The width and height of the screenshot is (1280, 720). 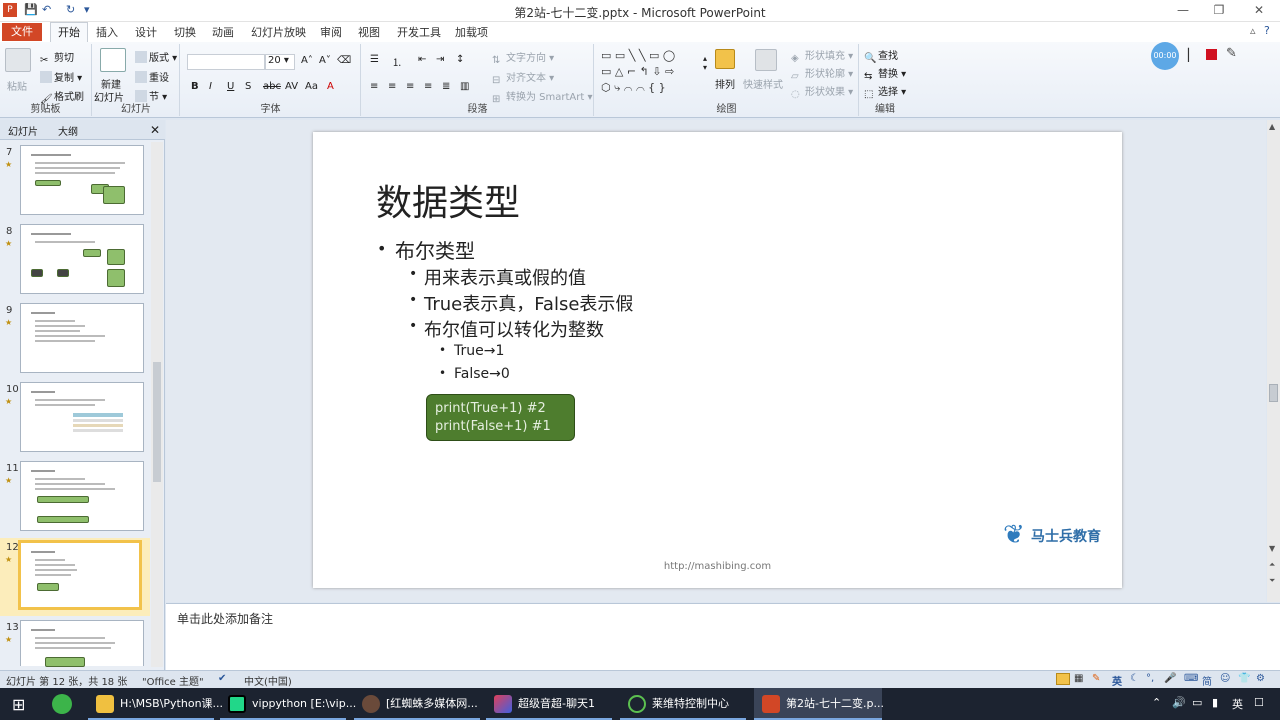 What do you see at coordinates (885, 74) in the screenshot?
I see `replace-button: ⇆ 替换 ▾` at bounding box center [885, 74].